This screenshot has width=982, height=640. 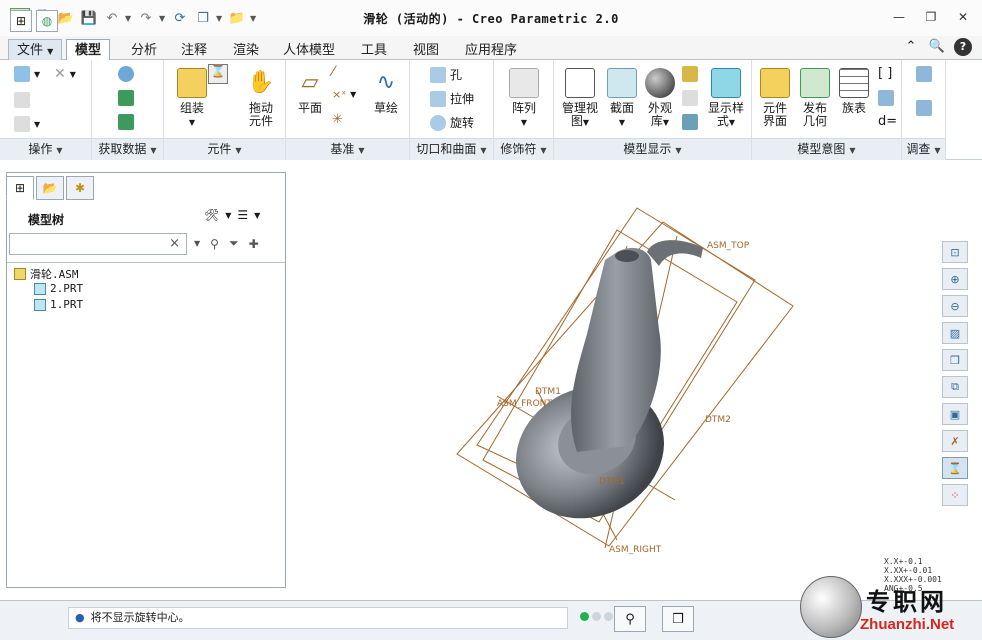 What do you see at coordinates (246, 49) in the screenshot?
I see `tab-render: 渲染` at bounding box center [246, 49].